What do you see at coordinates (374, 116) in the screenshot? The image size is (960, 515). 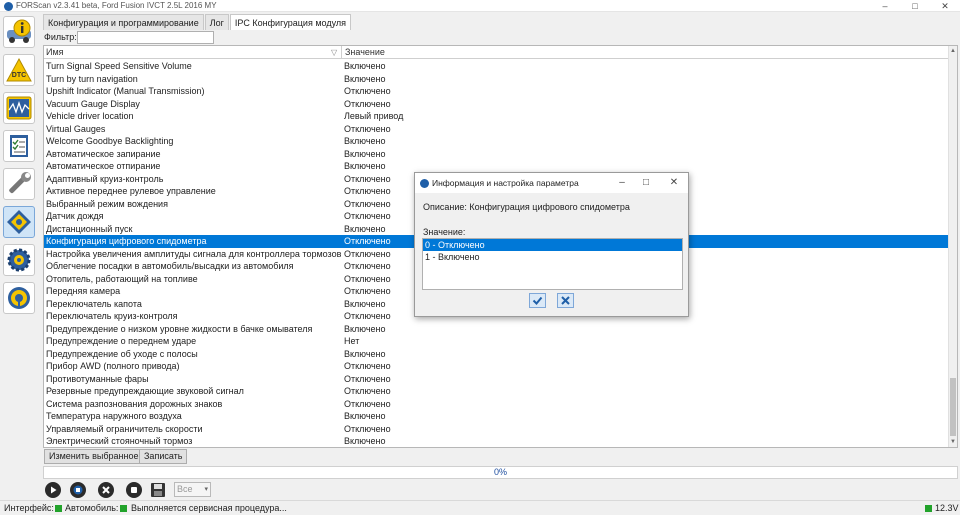 I see `parameter-value: Левый привод` at bounding box center [374, 116].